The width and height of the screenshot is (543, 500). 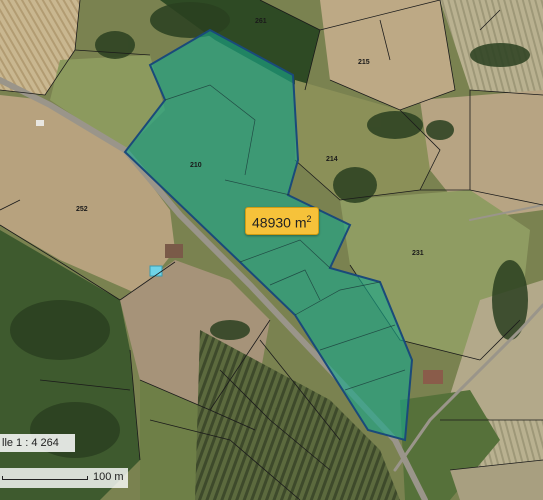 What do you see at coordinates (332, 159) in the screenshot?
I see `parcel-number: 214` at bounding box center [332, 159].